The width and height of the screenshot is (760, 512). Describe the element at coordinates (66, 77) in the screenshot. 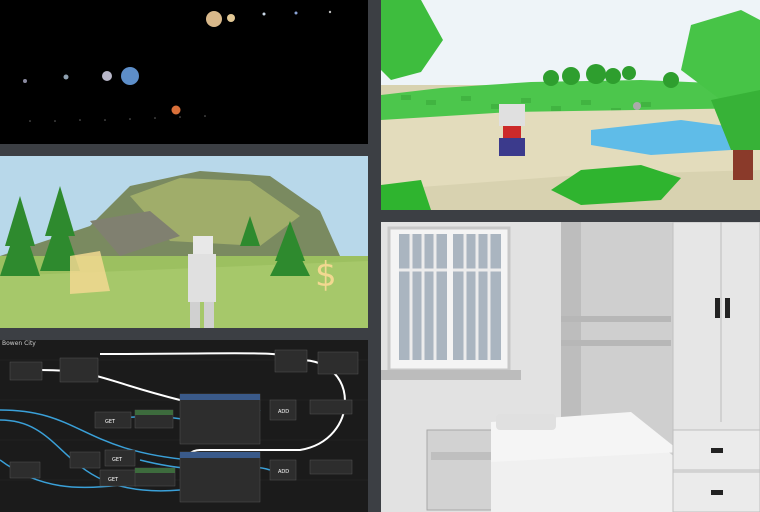

I see `mercury-planet` at that location.